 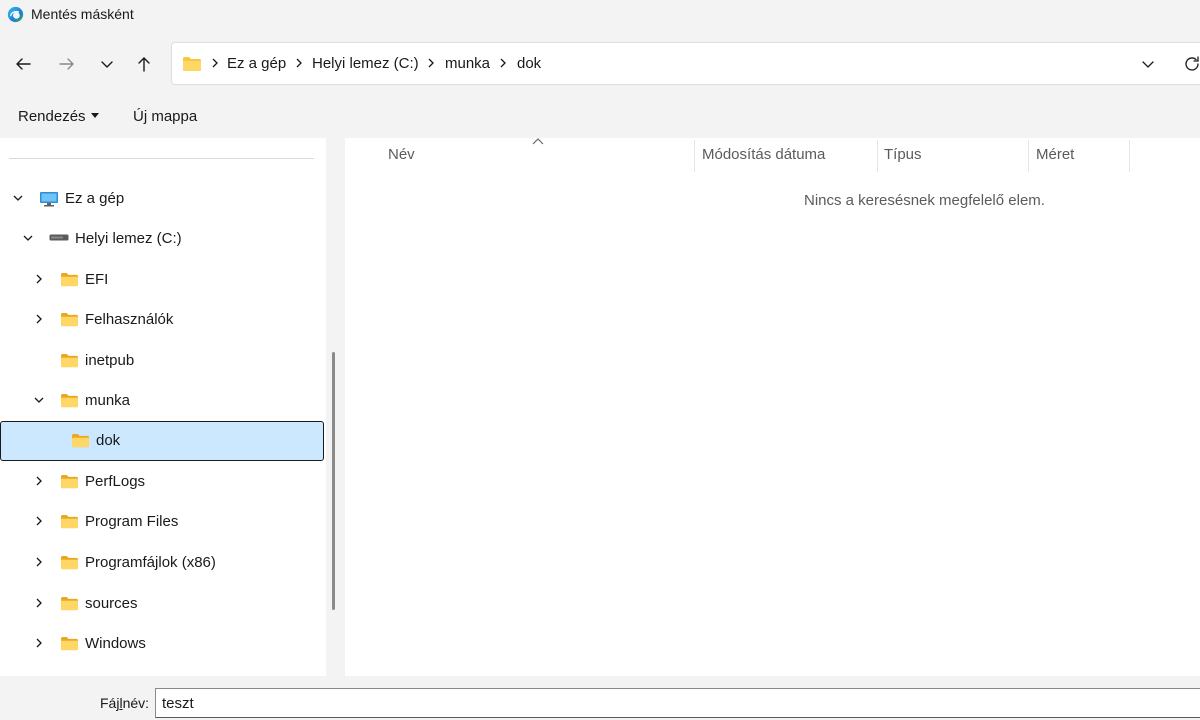 I want to click on arrow-up-icon, so click(x=144, y=64).